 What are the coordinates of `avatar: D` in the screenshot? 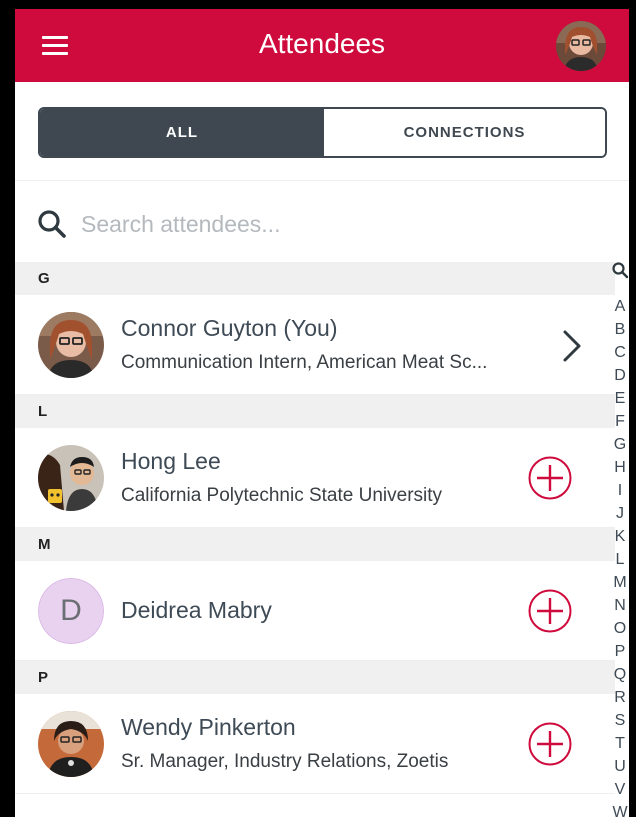 It's located at (71, 611).